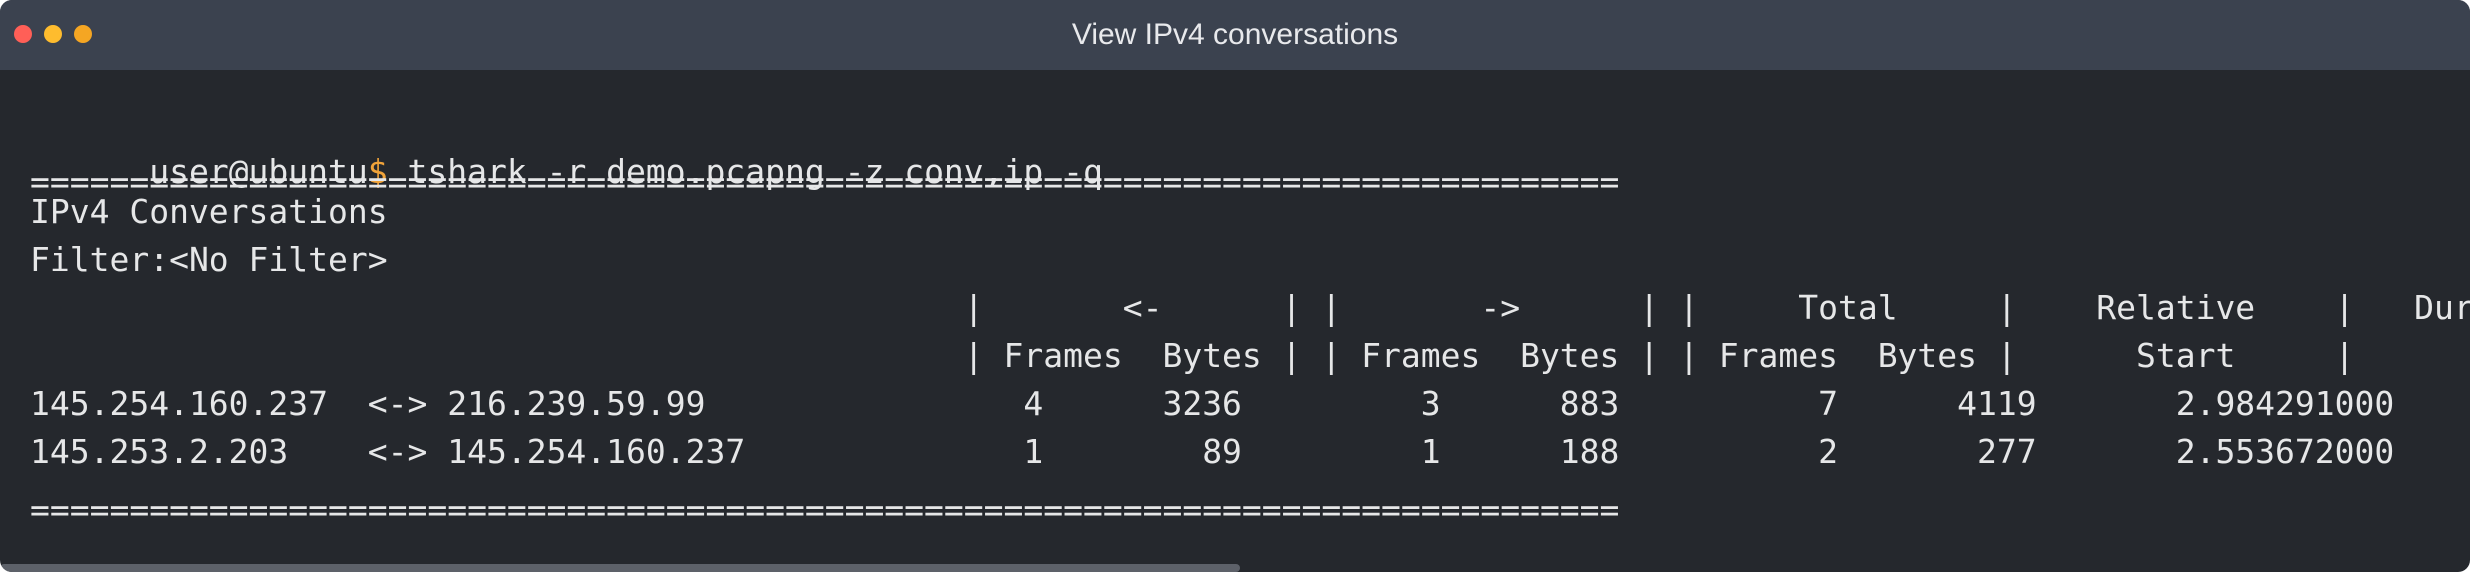  I want to click on title-bar: View IPv4 conversations, so click(1235, 35).